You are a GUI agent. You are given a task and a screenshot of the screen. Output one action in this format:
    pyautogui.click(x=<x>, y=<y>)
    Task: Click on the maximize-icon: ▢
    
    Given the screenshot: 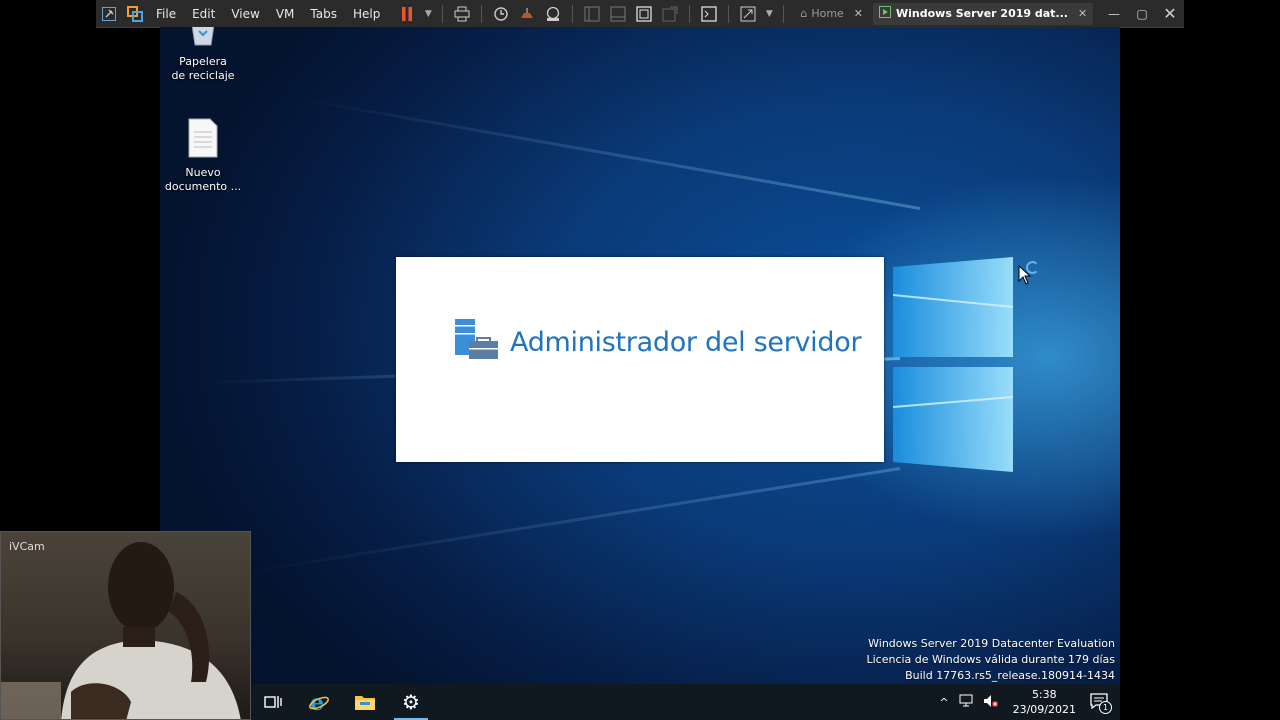 What is the action you would take?
    pyautogui.click(x=1142, y=14)
    